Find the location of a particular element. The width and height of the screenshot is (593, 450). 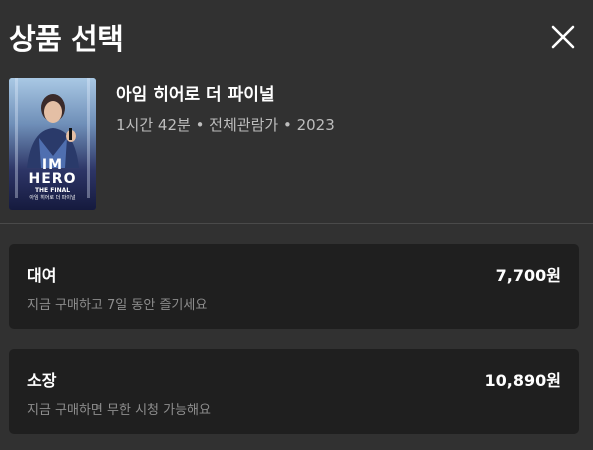

poster-title-line3: THE FINAL is located at coordinates (52, 190).